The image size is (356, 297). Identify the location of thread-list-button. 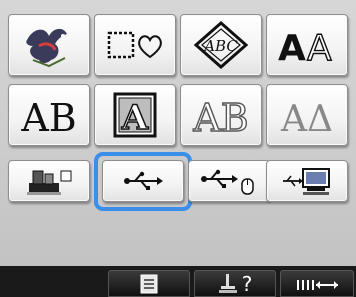
(149, 283).